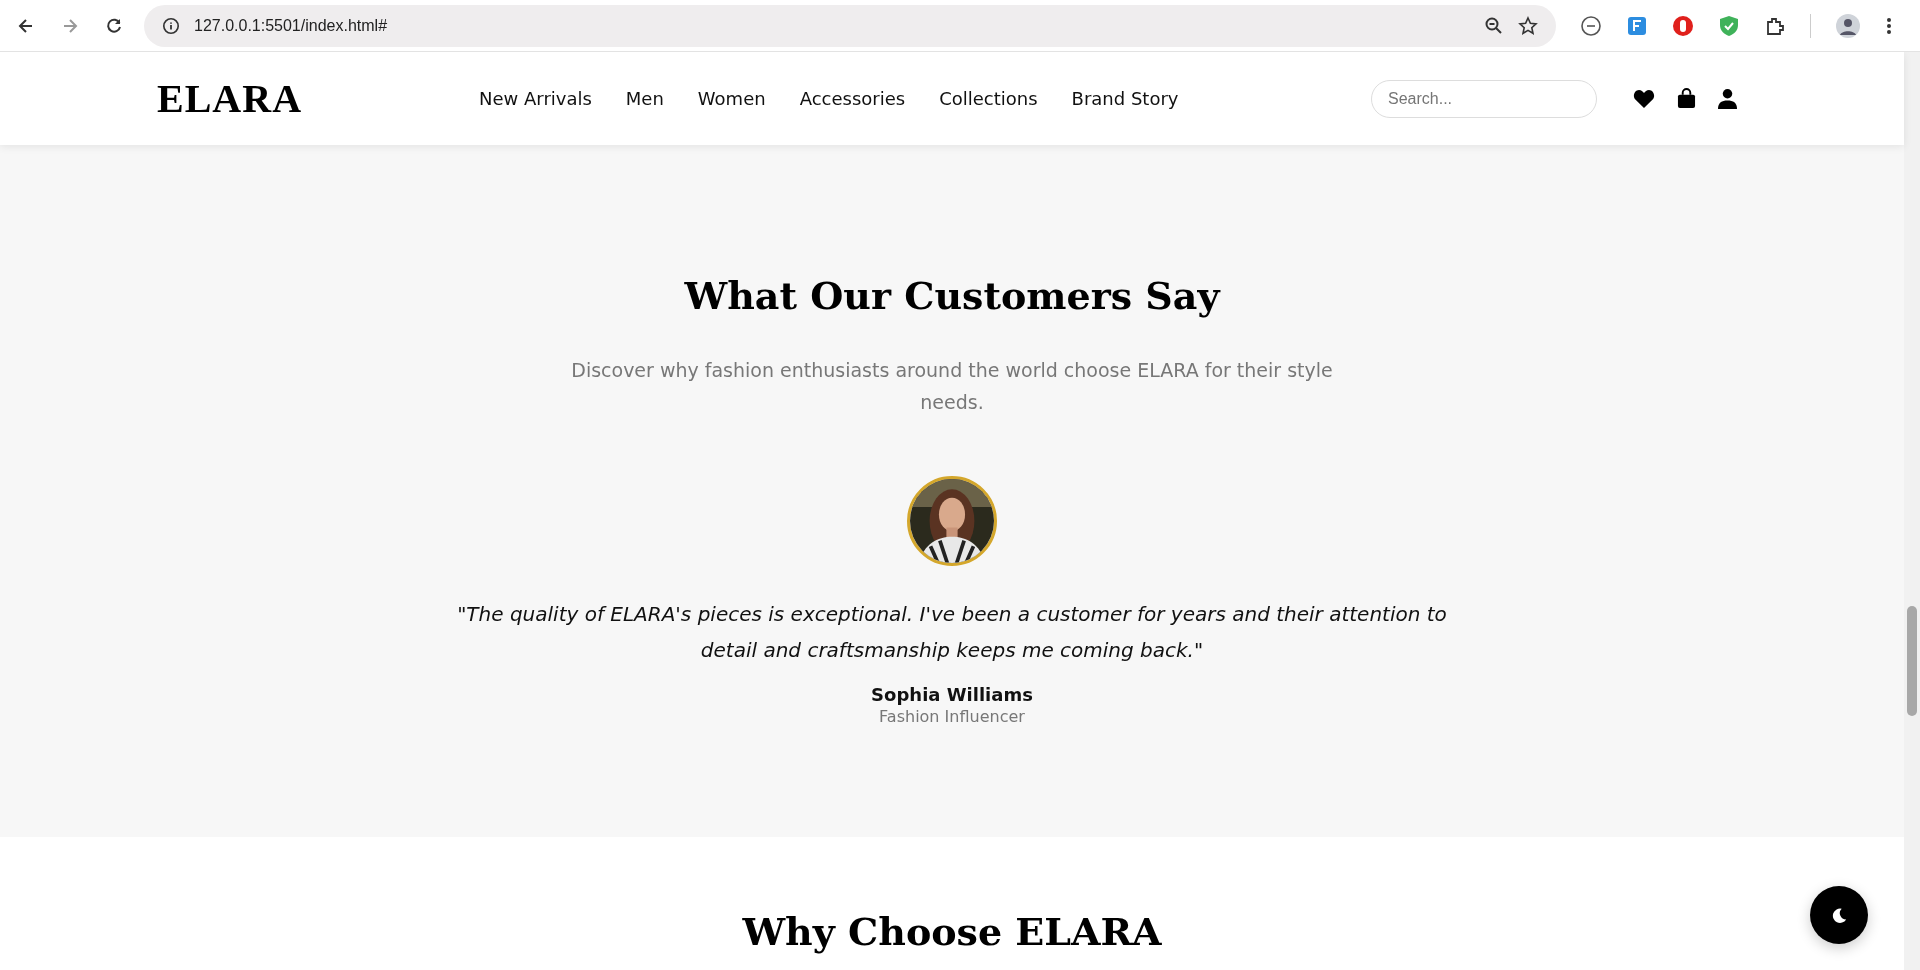  Describe the element at coordinates (1729, 25) in the screenshot. I see `shield-icon` at that location.